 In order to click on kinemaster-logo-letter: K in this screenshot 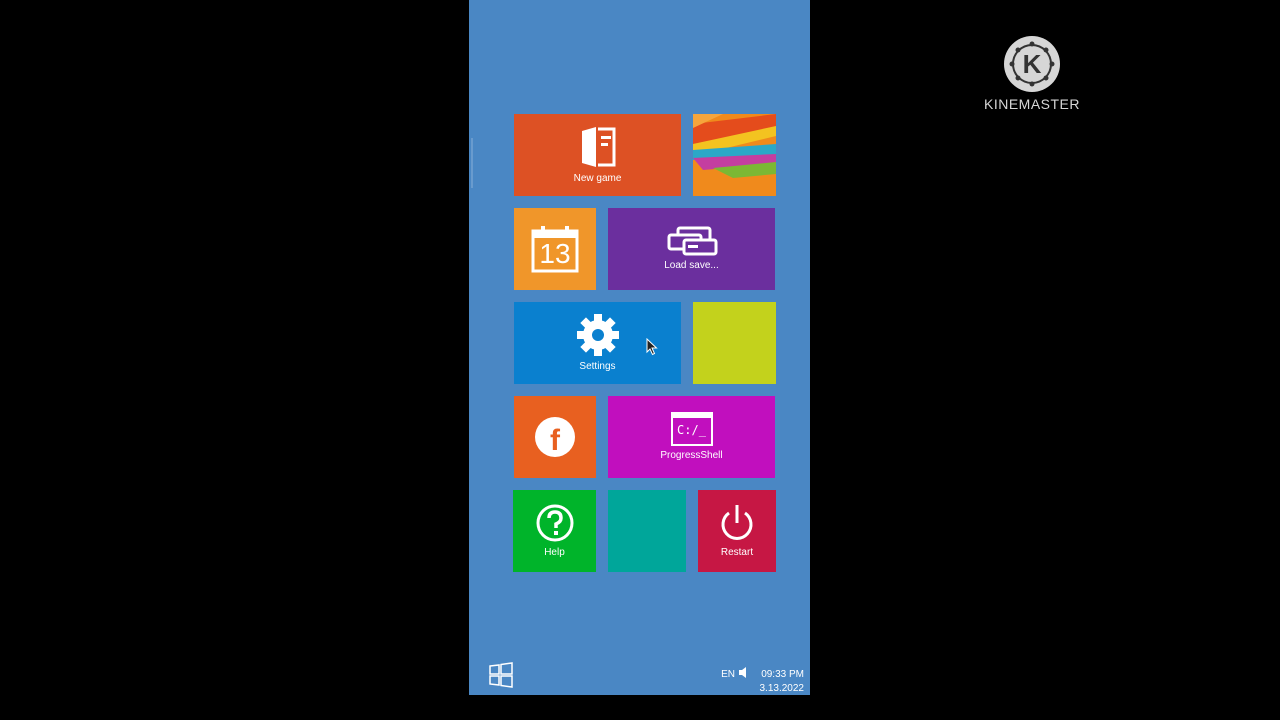, I will do `click(1032, 64)`.